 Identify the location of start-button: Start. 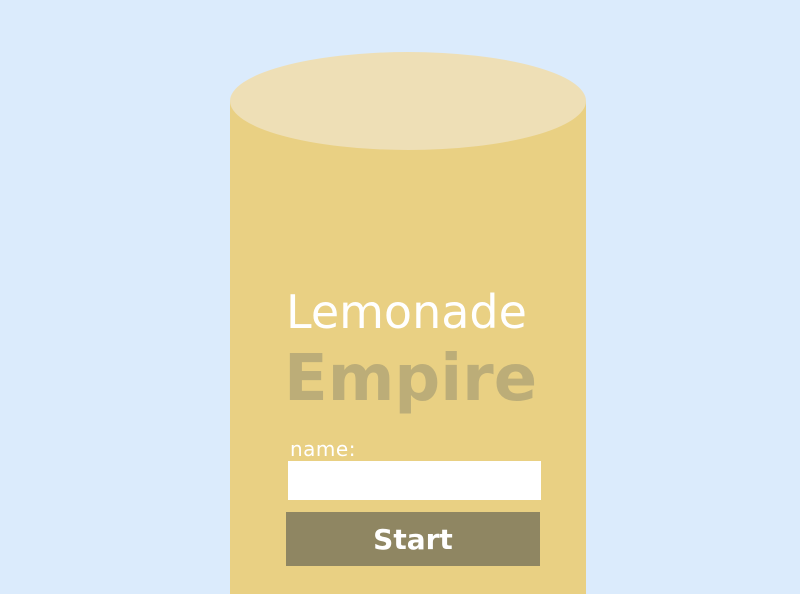
(413, 539).